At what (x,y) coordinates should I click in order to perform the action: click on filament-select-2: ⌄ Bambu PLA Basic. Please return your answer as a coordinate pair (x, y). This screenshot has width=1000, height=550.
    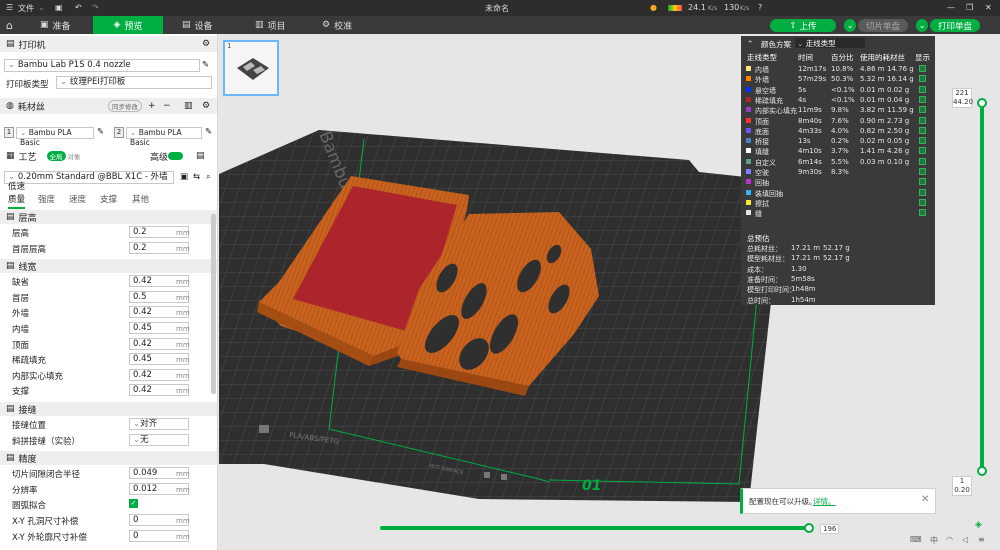
    Looking at the image, I should click on (164, 137).